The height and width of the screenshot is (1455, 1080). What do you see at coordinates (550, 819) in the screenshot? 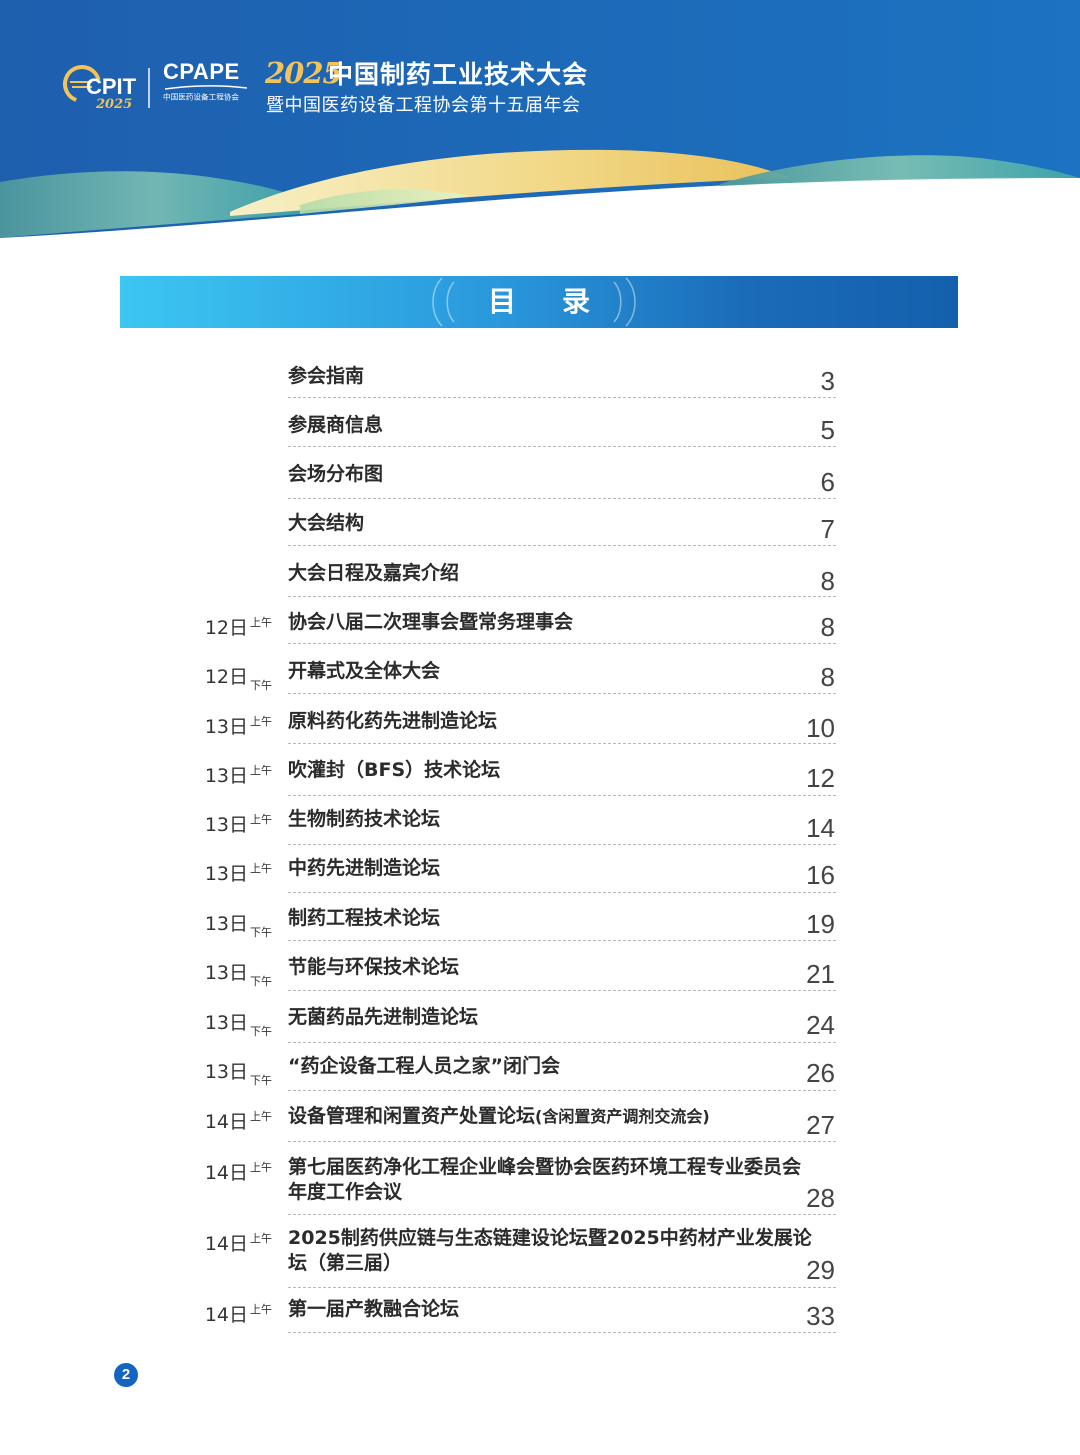
I see `toc-entry-title: 生物制药技术论坛` at bounding box center [550, 819].